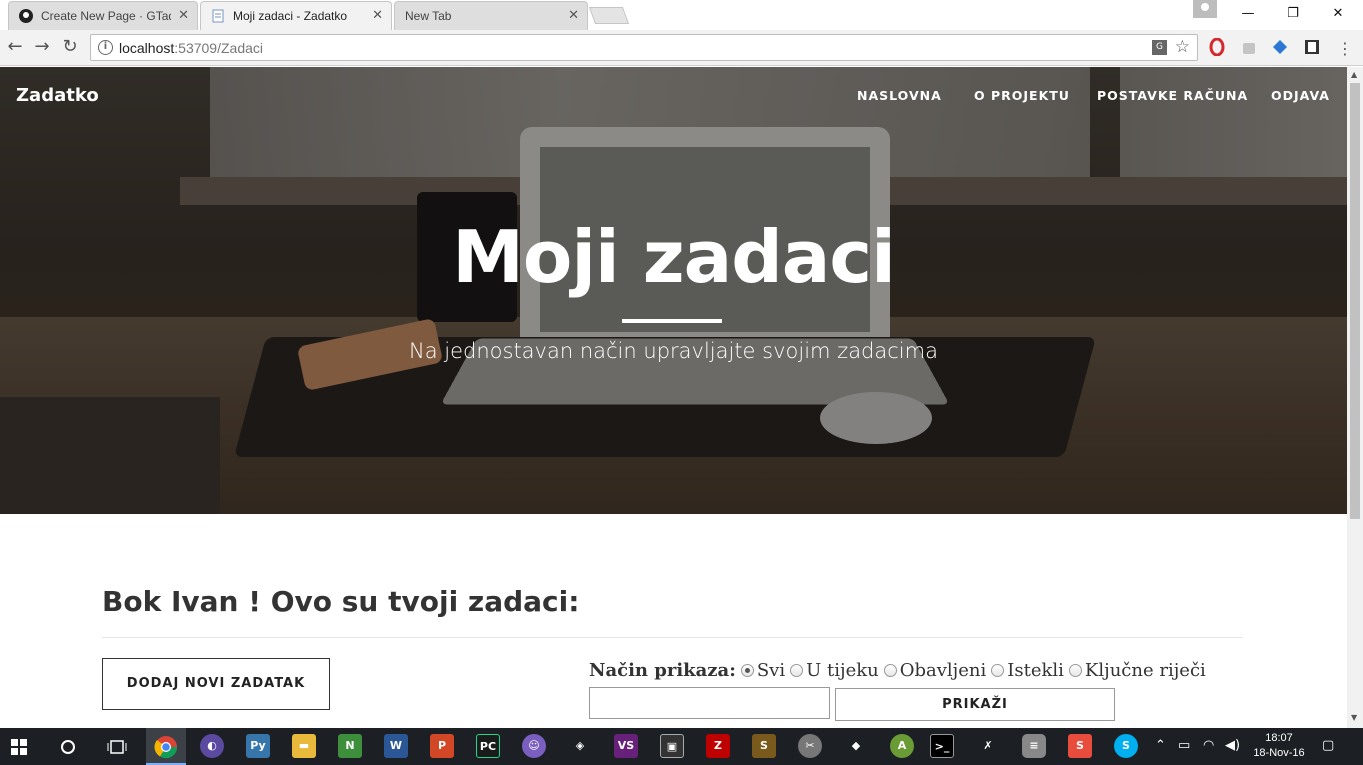 This screenshot has width=1363, height=765. I want to click on browser-toolbar: ← → ↻ i localhost:53709/Zadaci G ☆ ⋮, so click(681, 48).